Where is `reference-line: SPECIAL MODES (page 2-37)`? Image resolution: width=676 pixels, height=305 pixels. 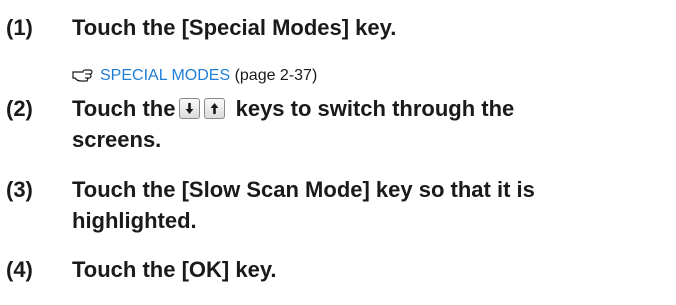 reference-line: SPECIAL MODES (page 2-37) is located at coordinates (194, 77).